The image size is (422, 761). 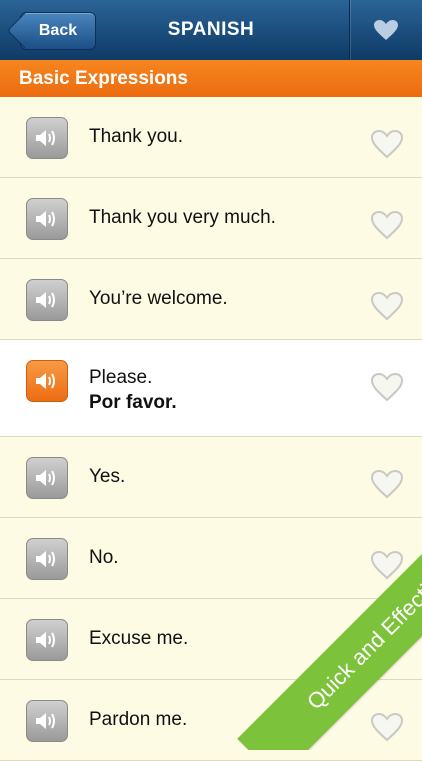 I want to click on phrase-text: Thank you., so click(x=136, y=137).